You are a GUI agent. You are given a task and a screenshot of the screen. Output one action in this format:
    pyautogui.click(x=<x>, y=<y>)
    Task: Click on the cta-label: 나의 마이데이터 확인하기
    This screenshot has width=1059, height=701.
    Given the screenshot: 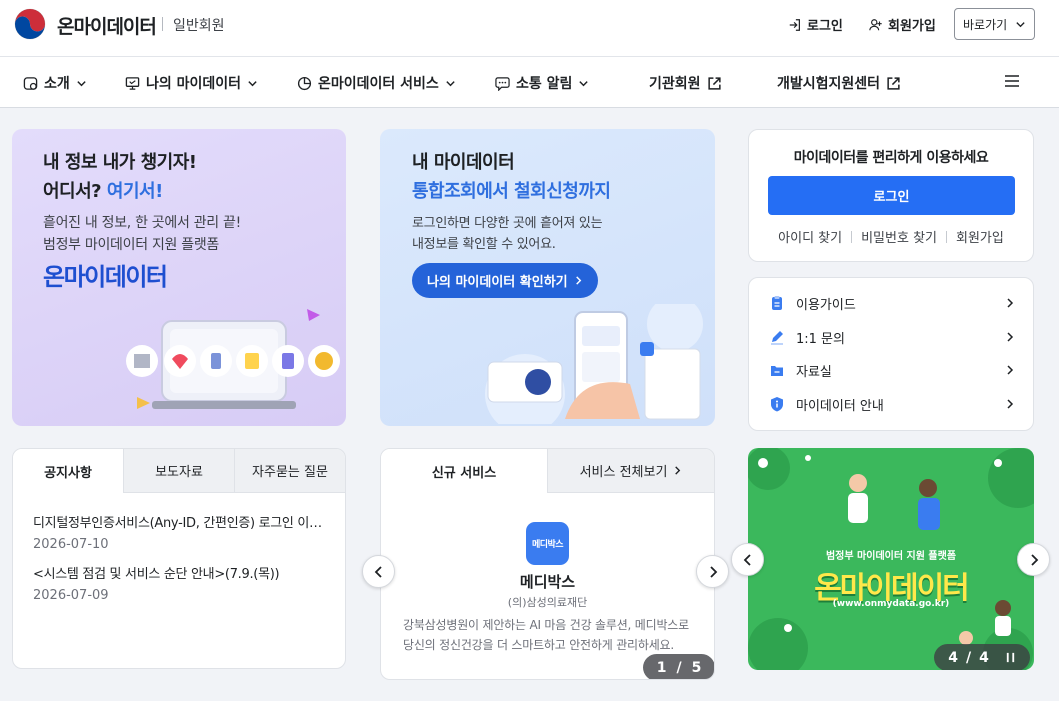 What is the action you would take?
    pyautogui.click(x=497, y=282)
    